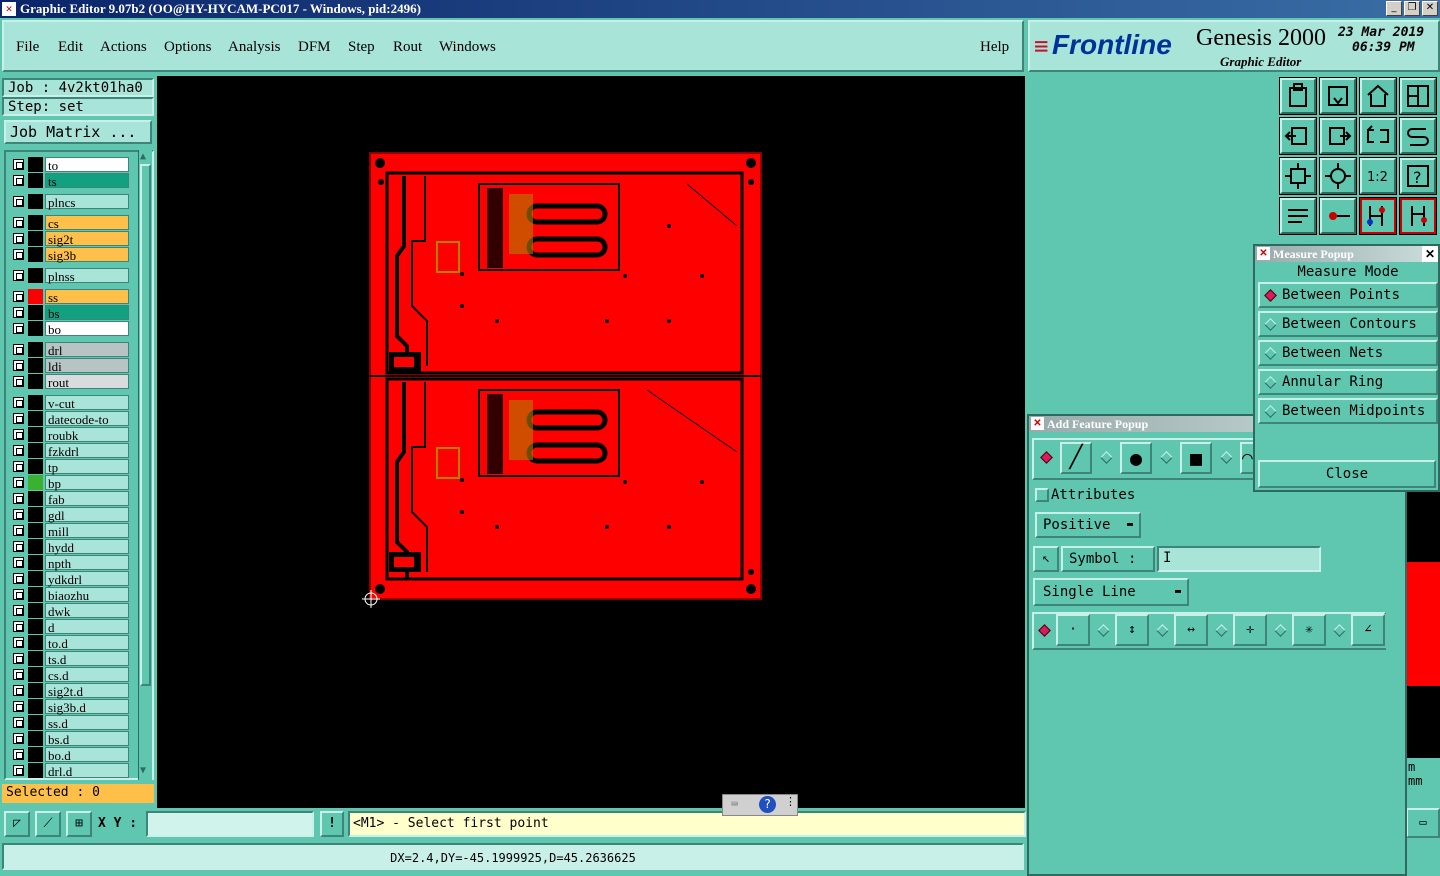 The height and width of the screenshot is (876, 1440). I want to click on zoom-fit-icon, so click(1338, 176).